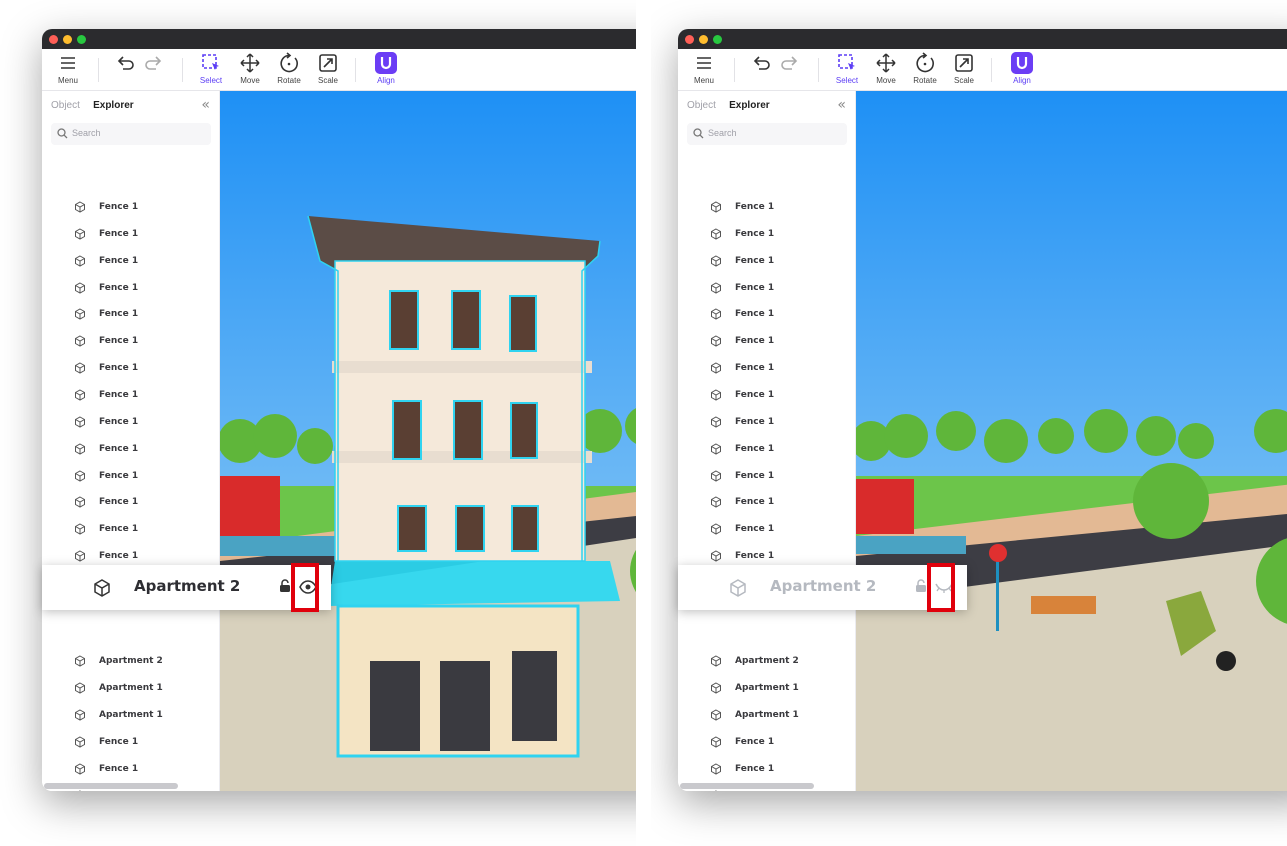  Describe the element at coordinates (982, 39) in the screenshot. I see `titlebar: b` at that location.